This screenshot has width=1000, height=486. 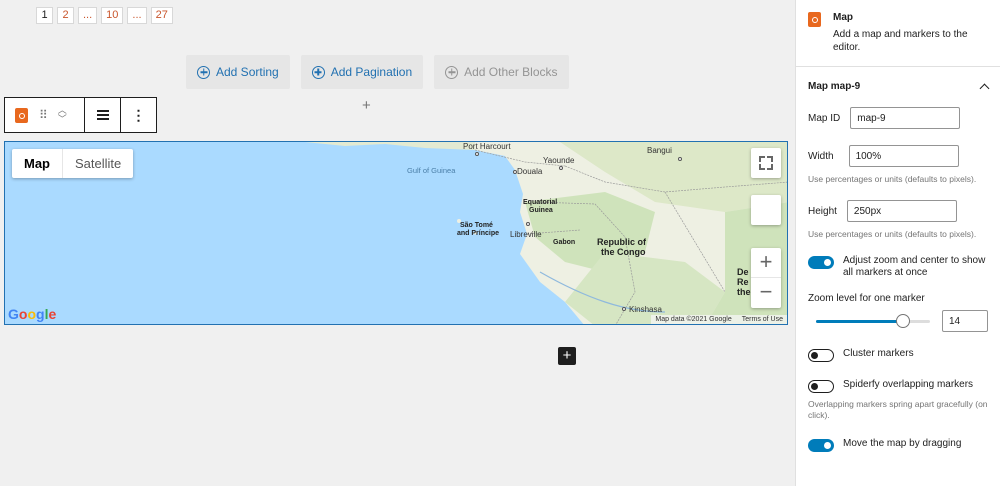 I want to click on block-toolbar-group: ⠿ ︿ ﹀, so click(x=45, y=115).